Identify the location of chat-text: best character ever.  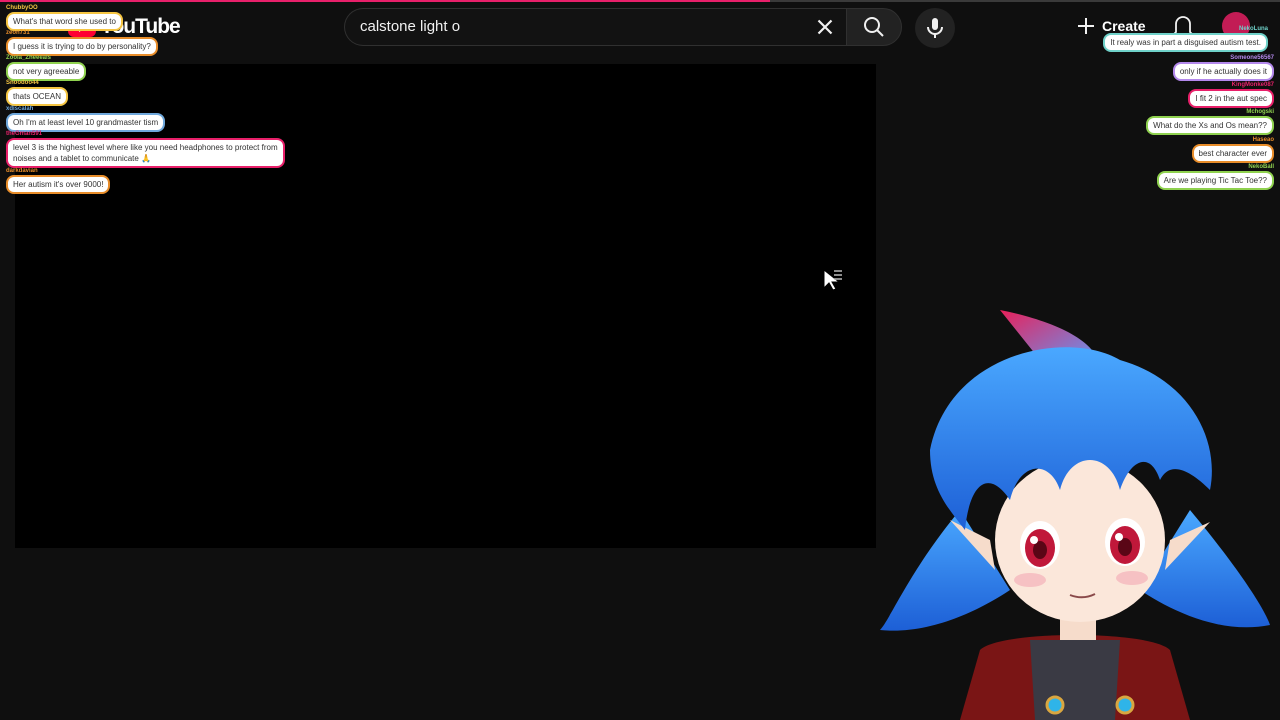
(1232, 153).